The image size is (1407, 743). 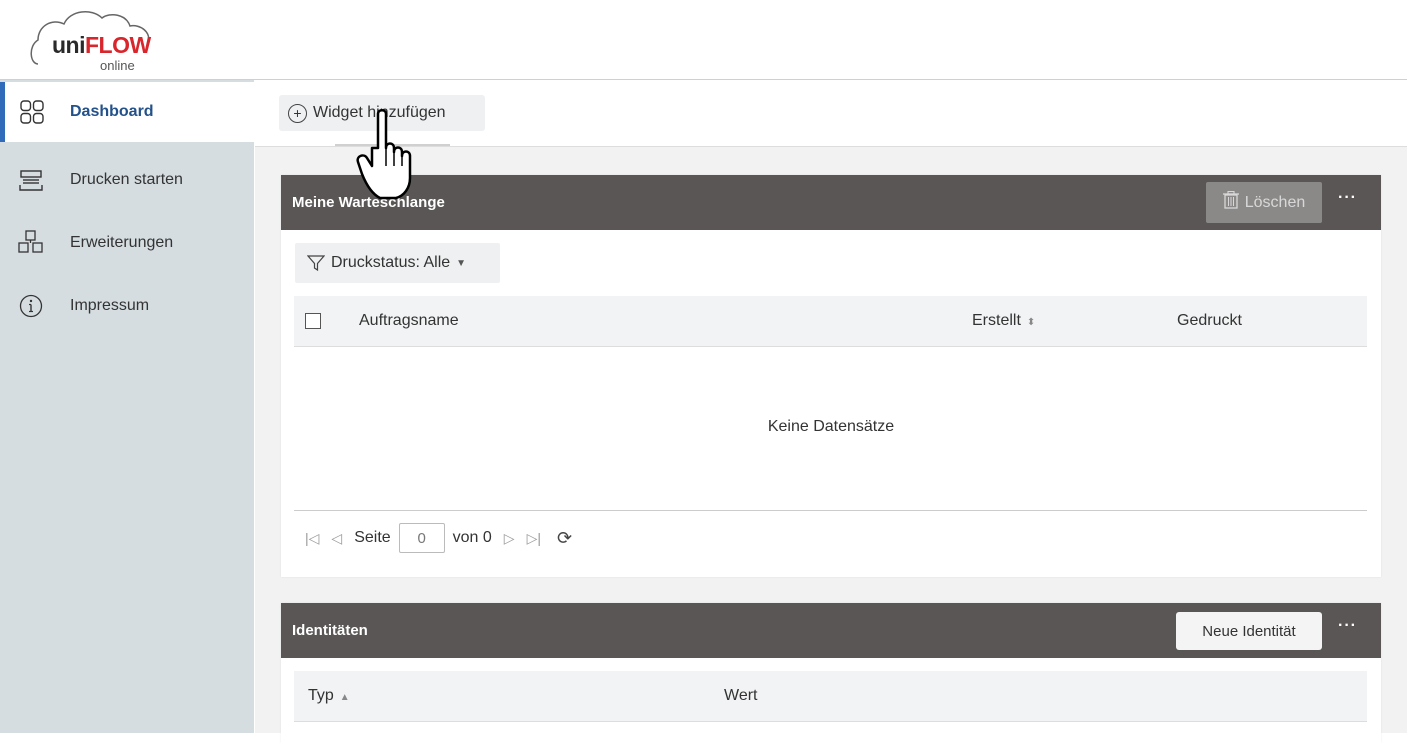 What do you see at coordinates (392, 145) in the screenshot?
I see `toolbar-underline` at bounding box center [392, 145].